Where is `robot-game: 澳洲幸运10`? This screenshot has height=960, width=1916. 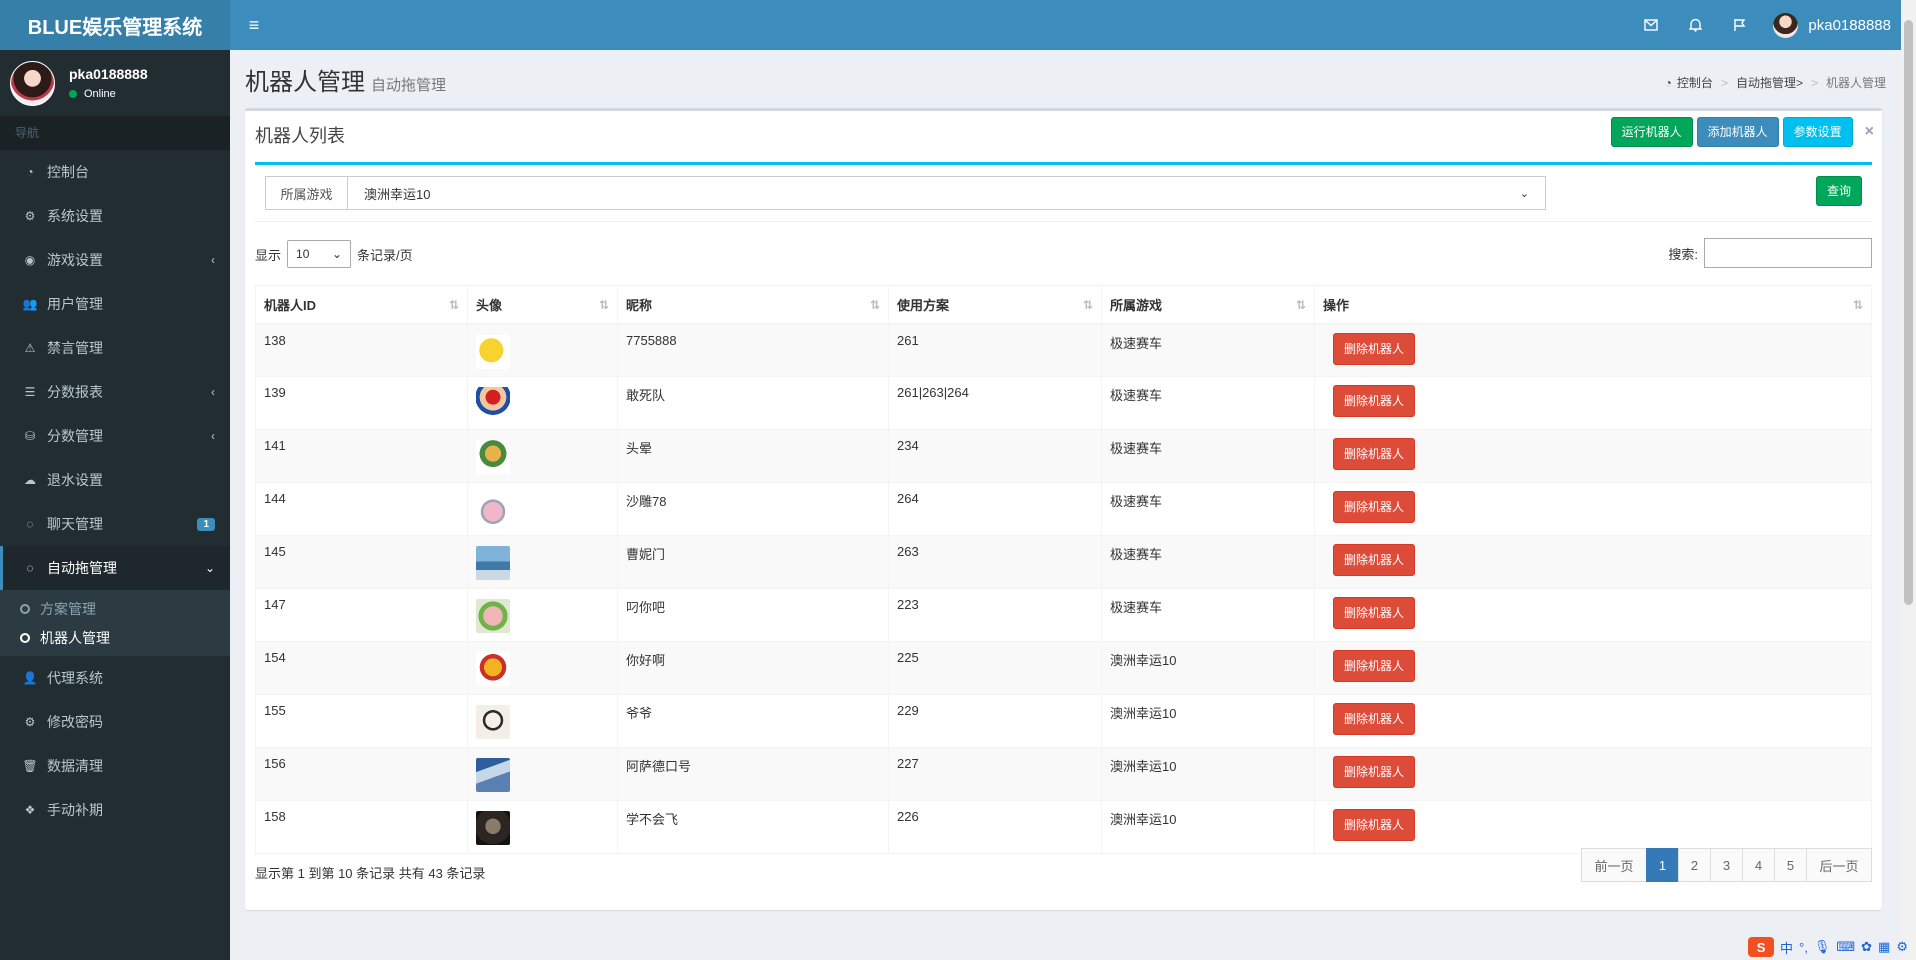
robot-game: 澳洲幸运10 is located at coordinates (1208, 774).